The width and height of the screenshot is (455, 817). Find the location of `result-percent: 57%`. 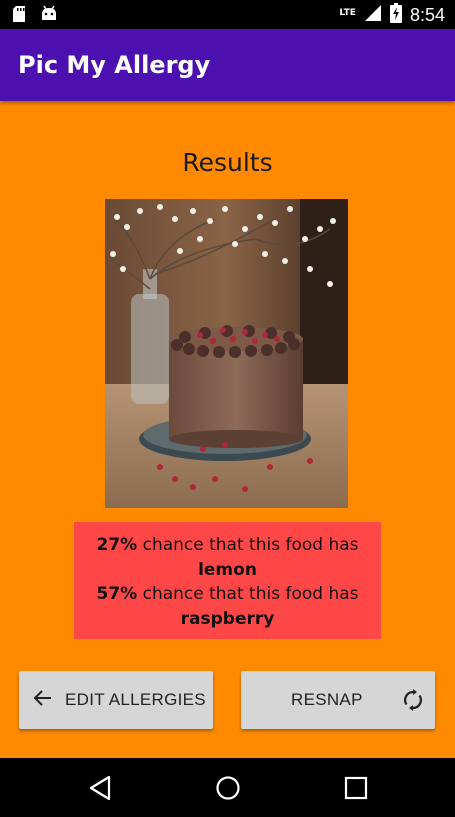

result-percent: 57% is located at coordinates (117, 594).